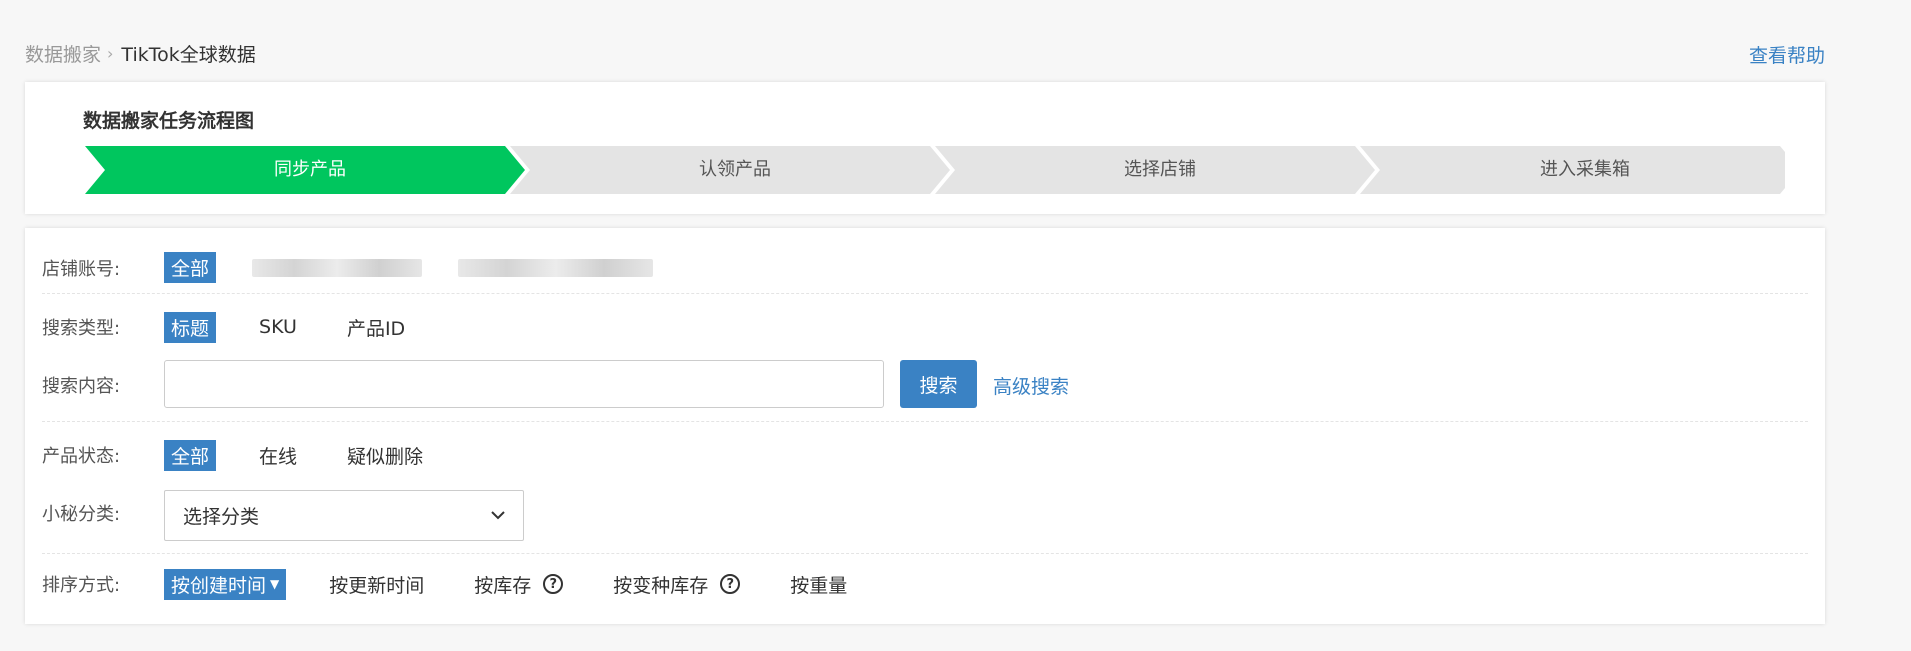 This screenshot has height=651, width=1911. What do you see at coordinates (188, 54) in the screenshot?
I see `breadcrumb-current: TikTok全球数据` at bounding box center [188, 54].